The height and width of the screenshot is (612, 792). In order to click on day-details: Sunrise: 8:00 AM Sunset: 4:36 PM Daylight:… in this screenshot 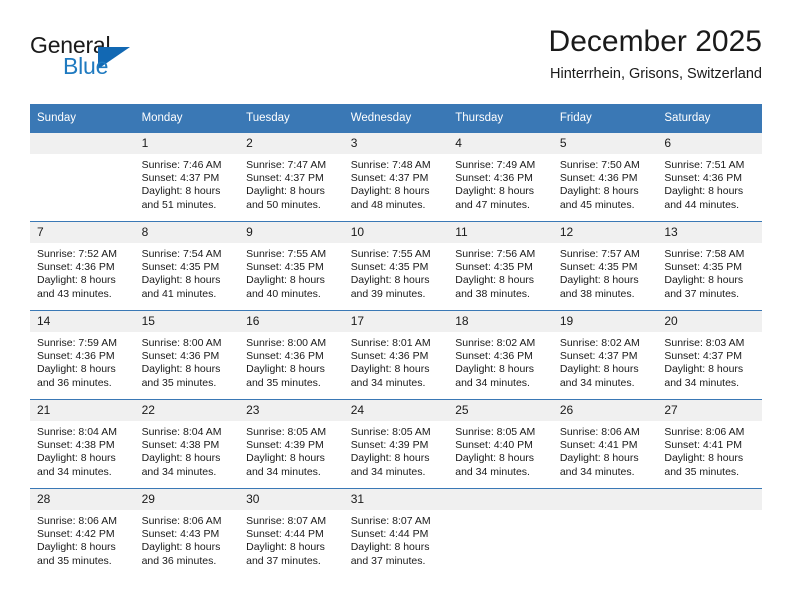, I will do `click(291, 361)`.